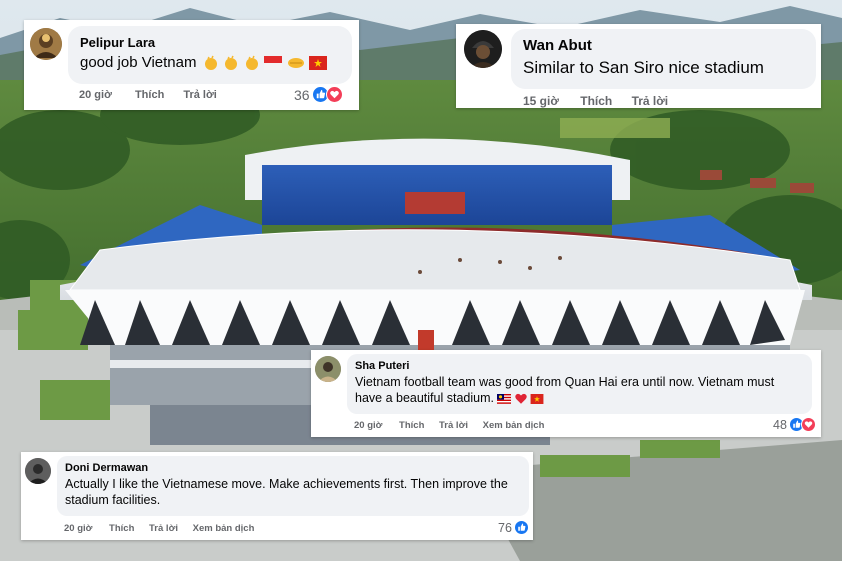  What do you see at coordinates (273, 62) in the screenshot?
I see `indonesia-flag-icon` at bounding box center [273, 62].